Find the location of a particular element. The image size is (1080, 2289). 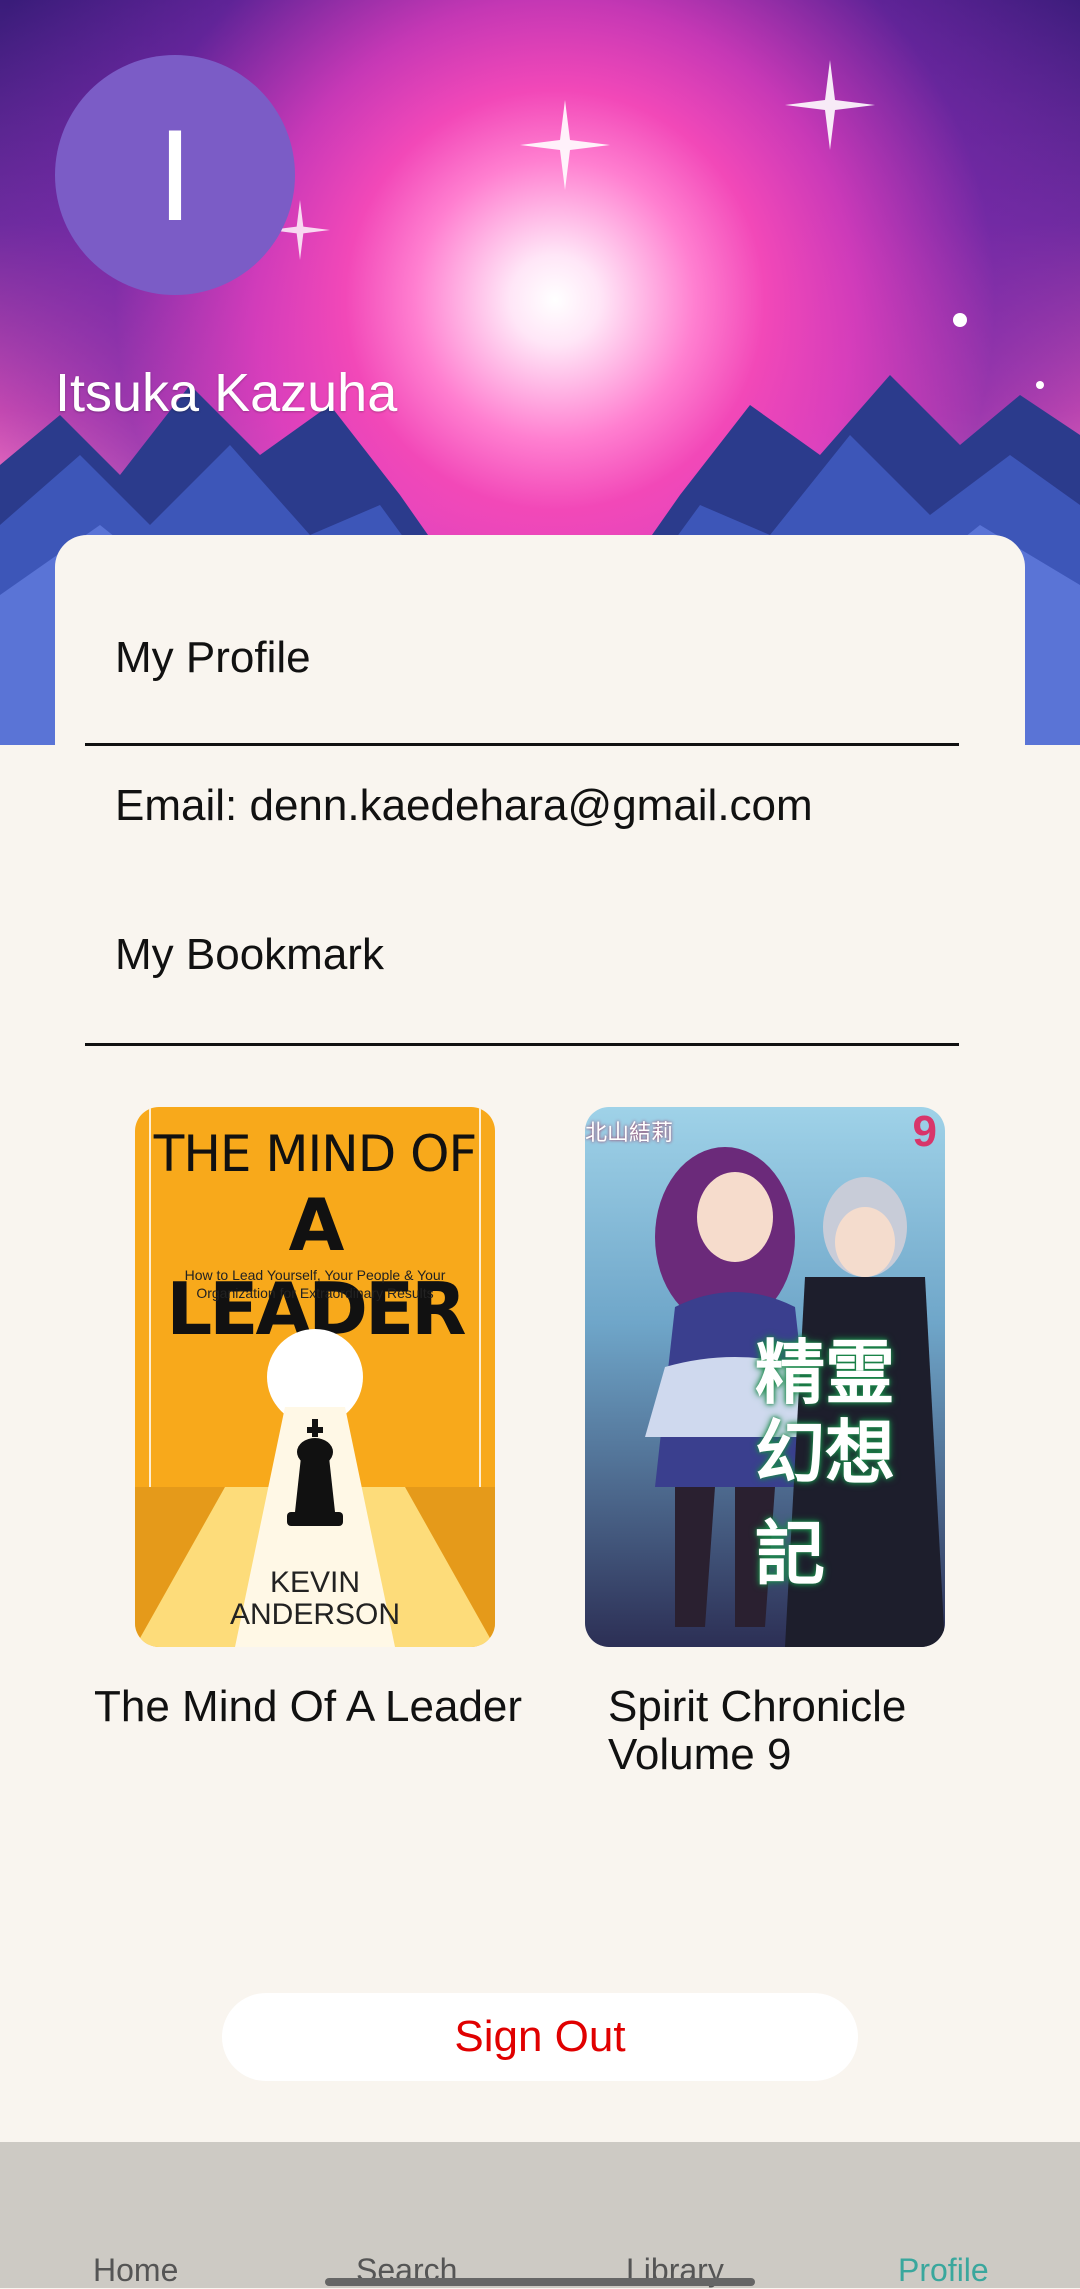

cover-heading-line-1: THE MIND OF is located at coordinates (315, 1154).